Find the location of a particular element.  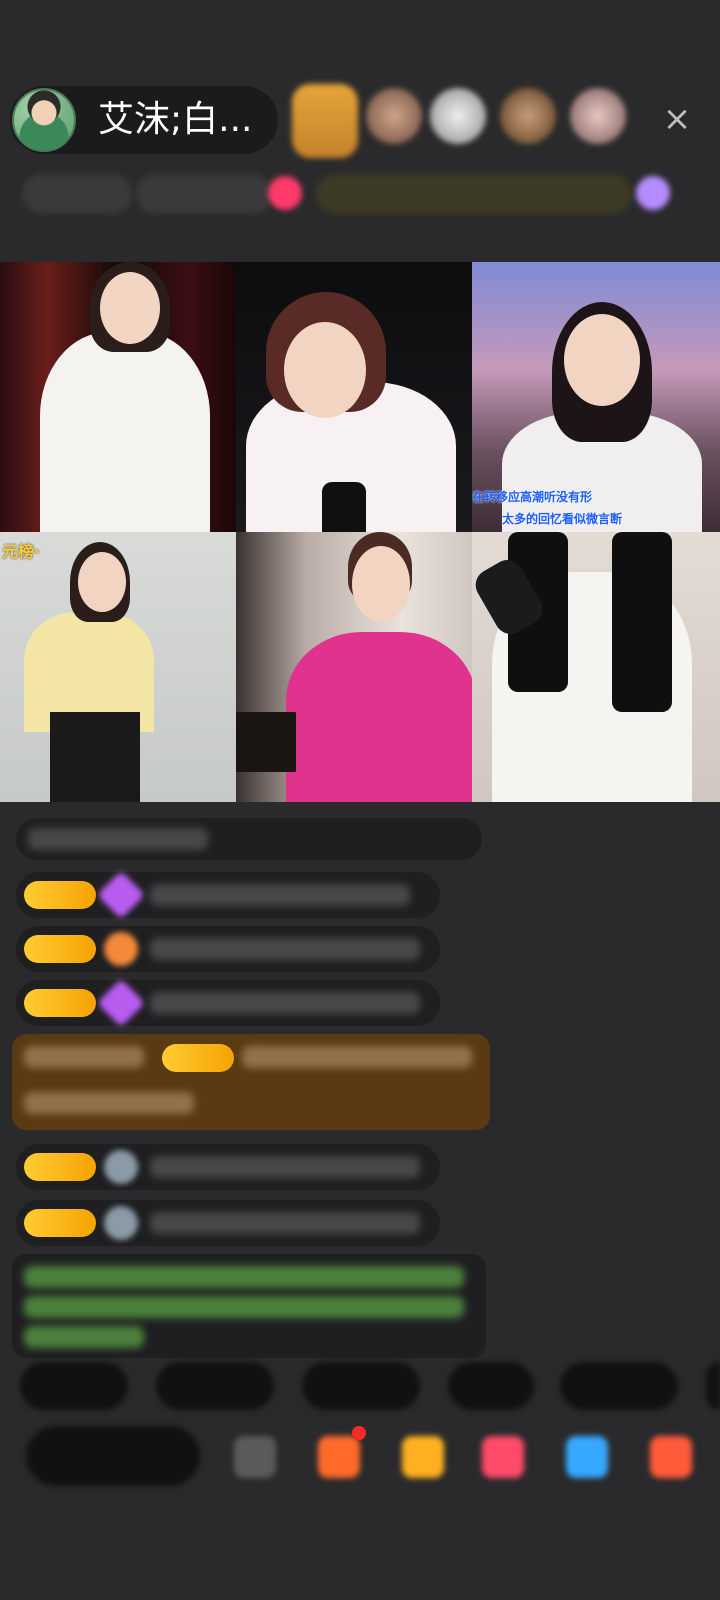

host-avatar is located at coordinates (44, 120).